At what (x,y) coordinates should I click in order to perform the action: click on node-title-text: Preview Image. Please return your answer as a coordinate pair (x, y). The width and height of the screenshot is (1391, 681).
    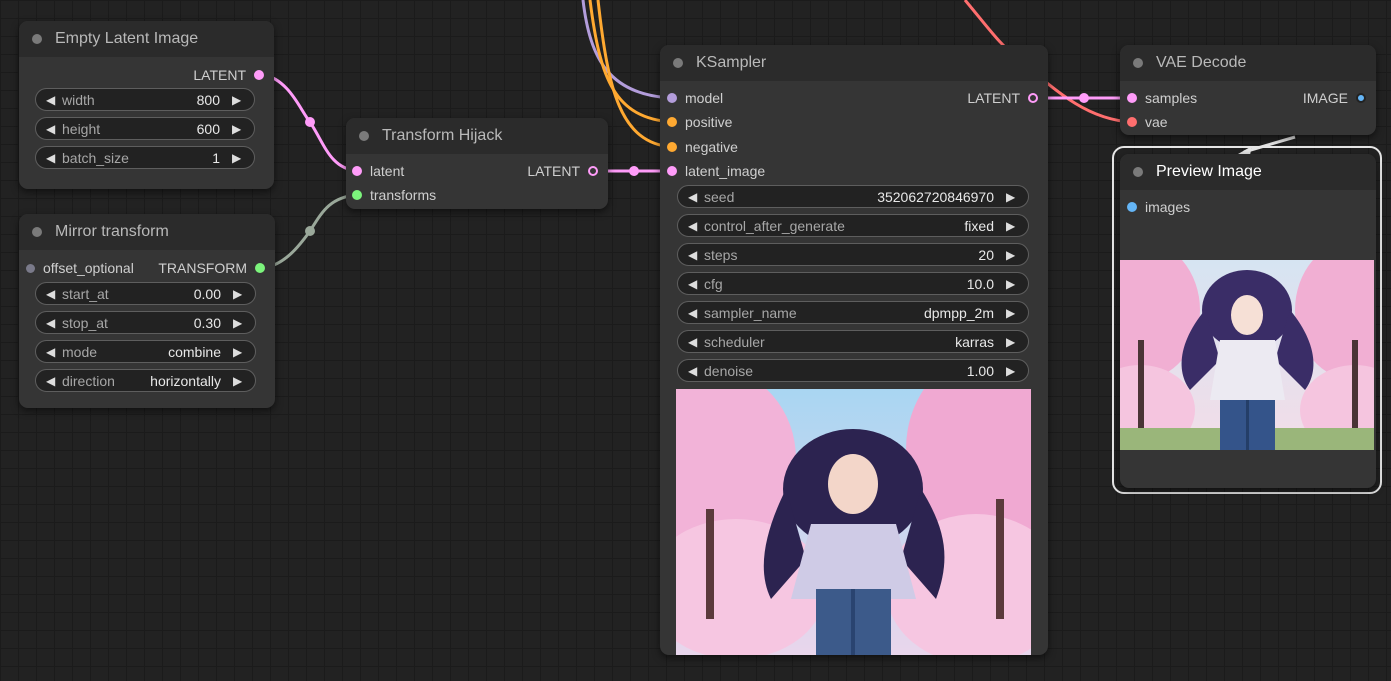
    Looking at the image, I should click on (1209, 171).